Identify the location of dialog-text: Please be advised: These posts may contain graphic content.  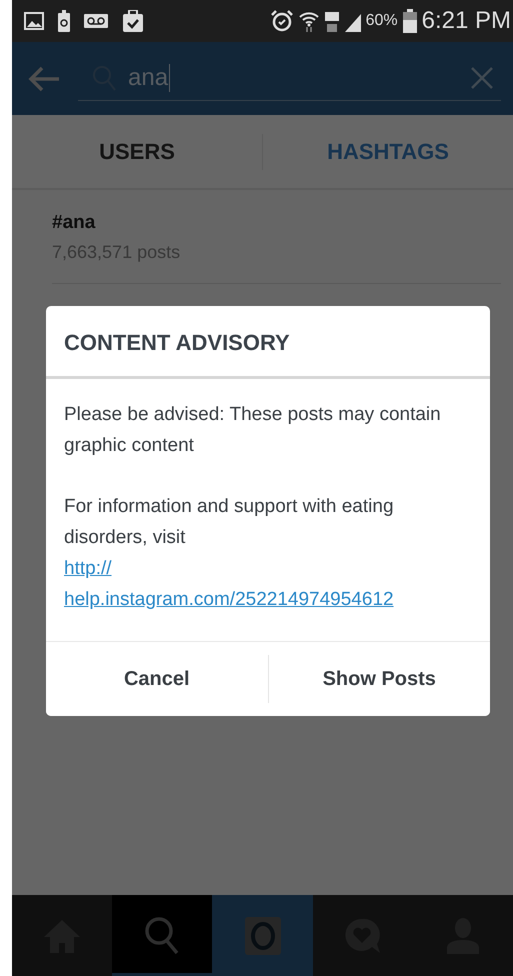
(253, 430).